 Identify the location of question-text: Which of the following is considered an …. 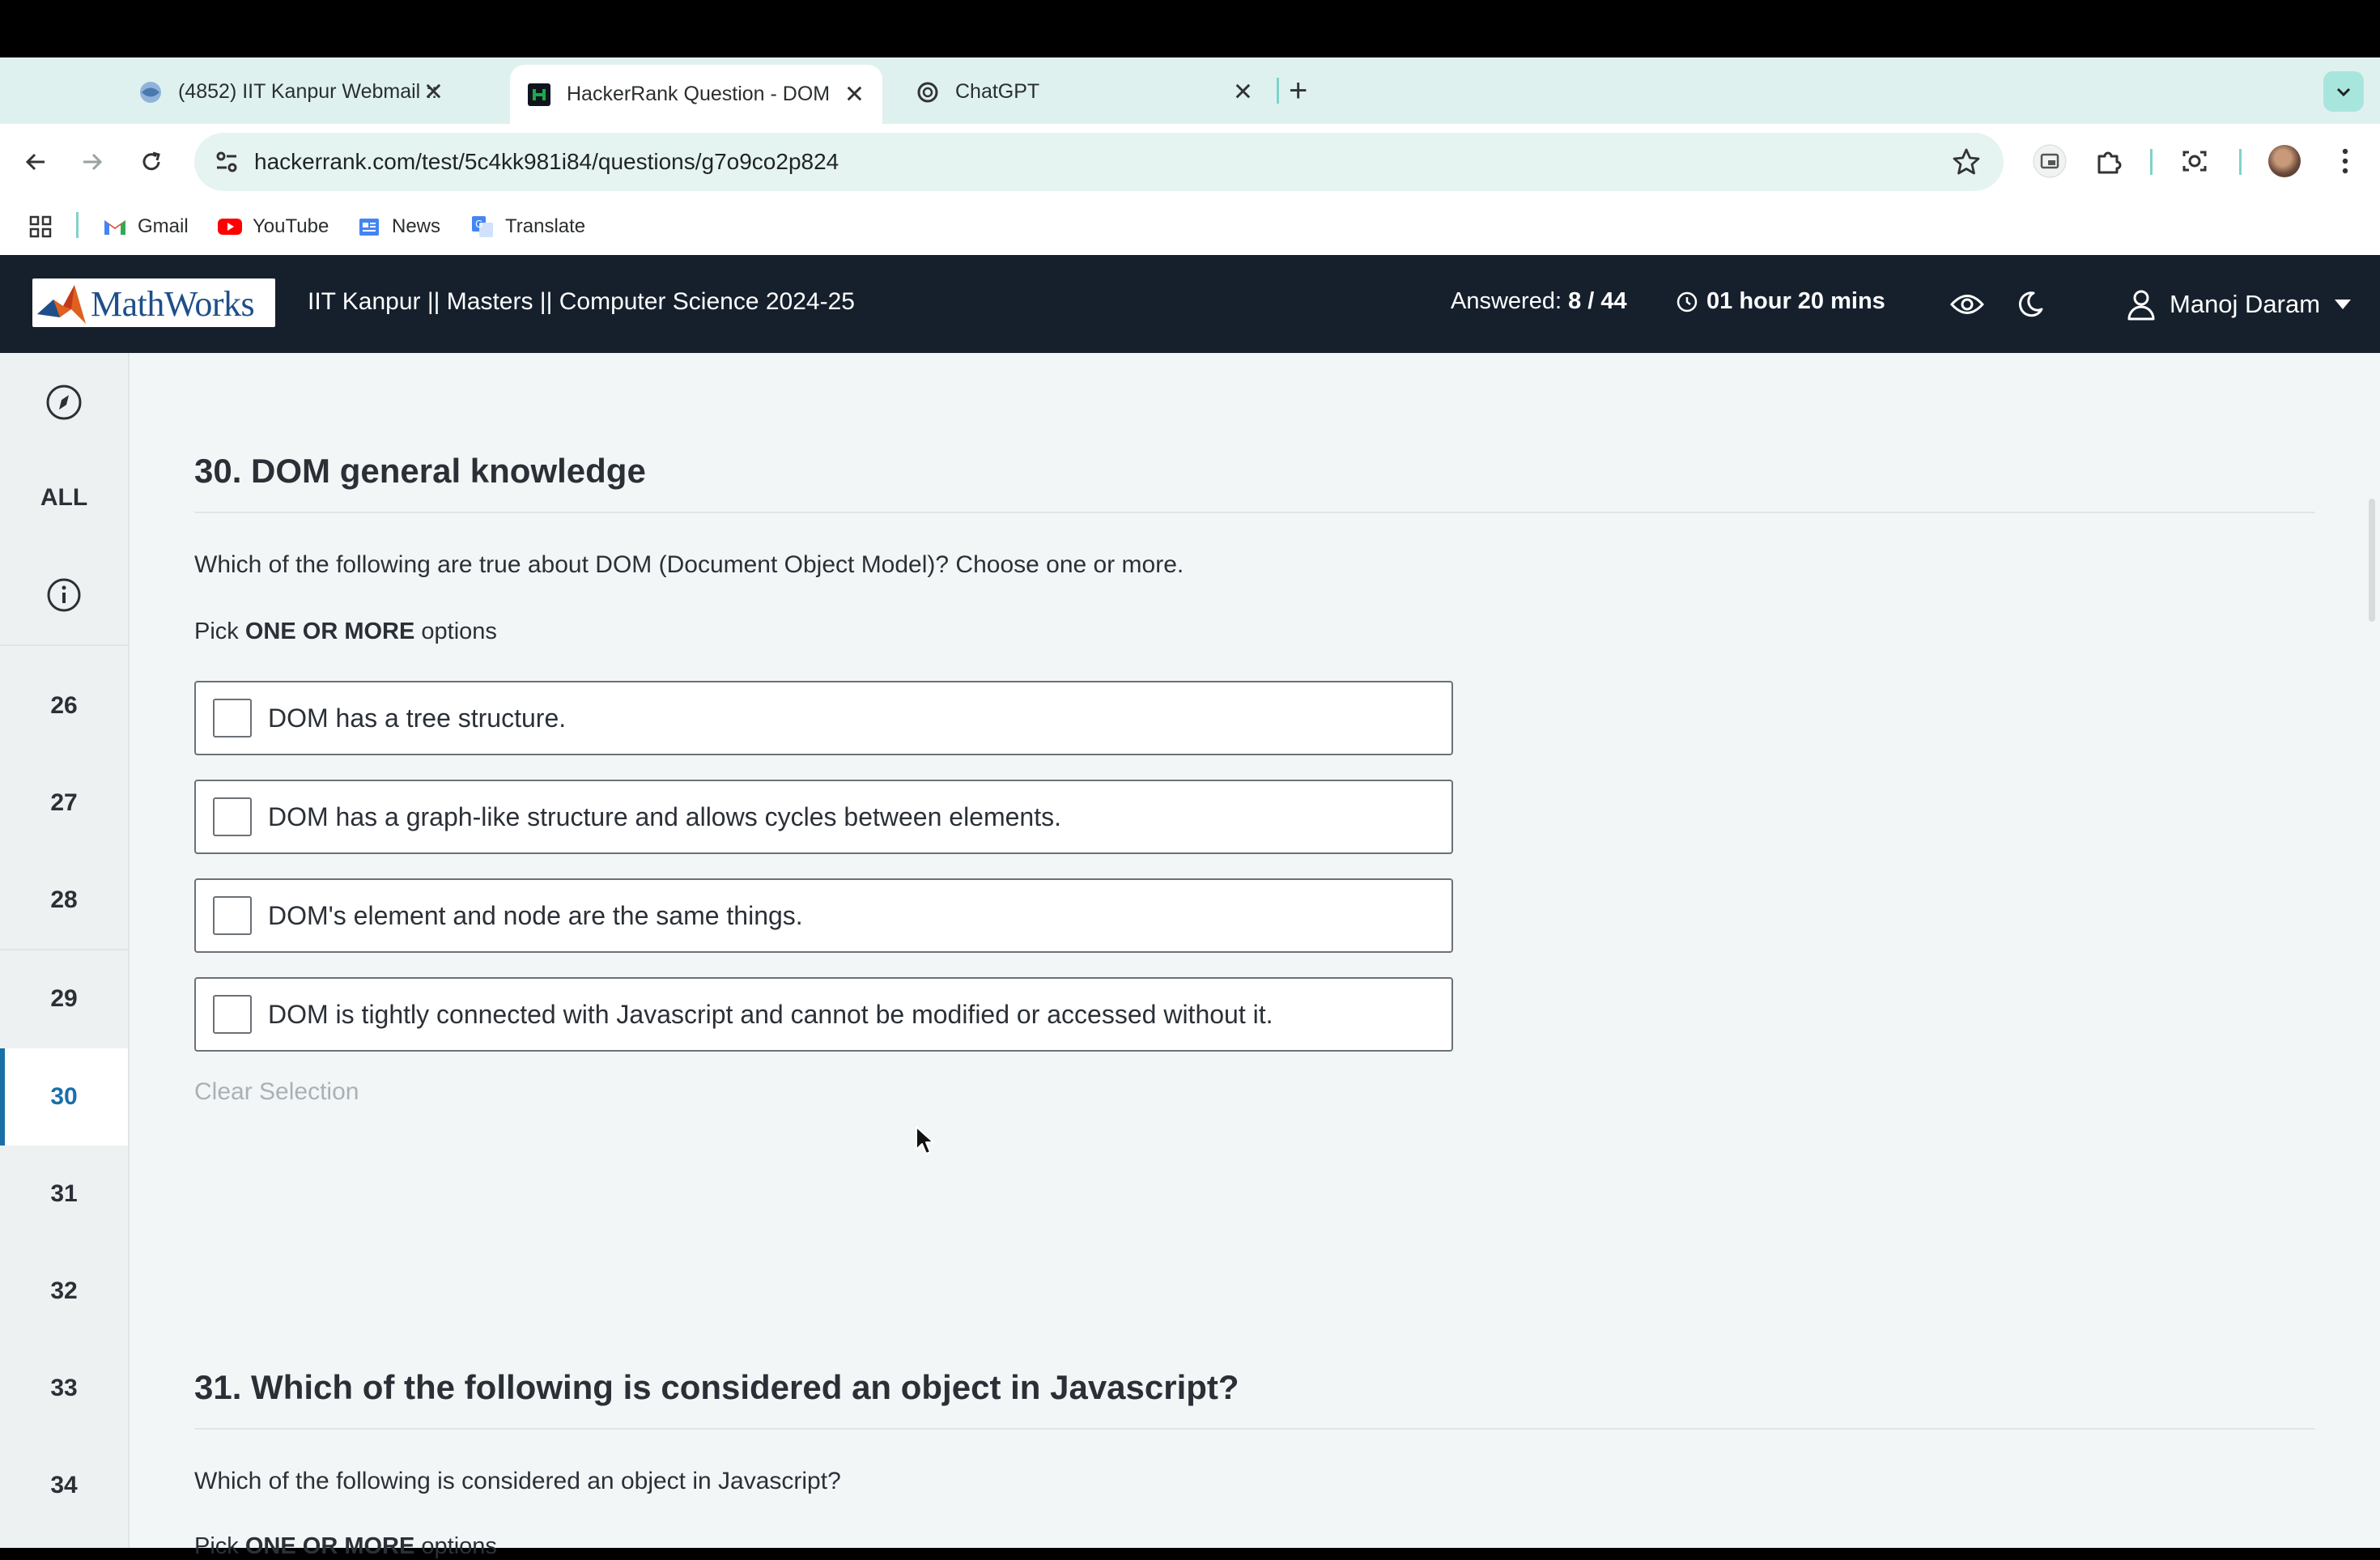
(517, 1481).